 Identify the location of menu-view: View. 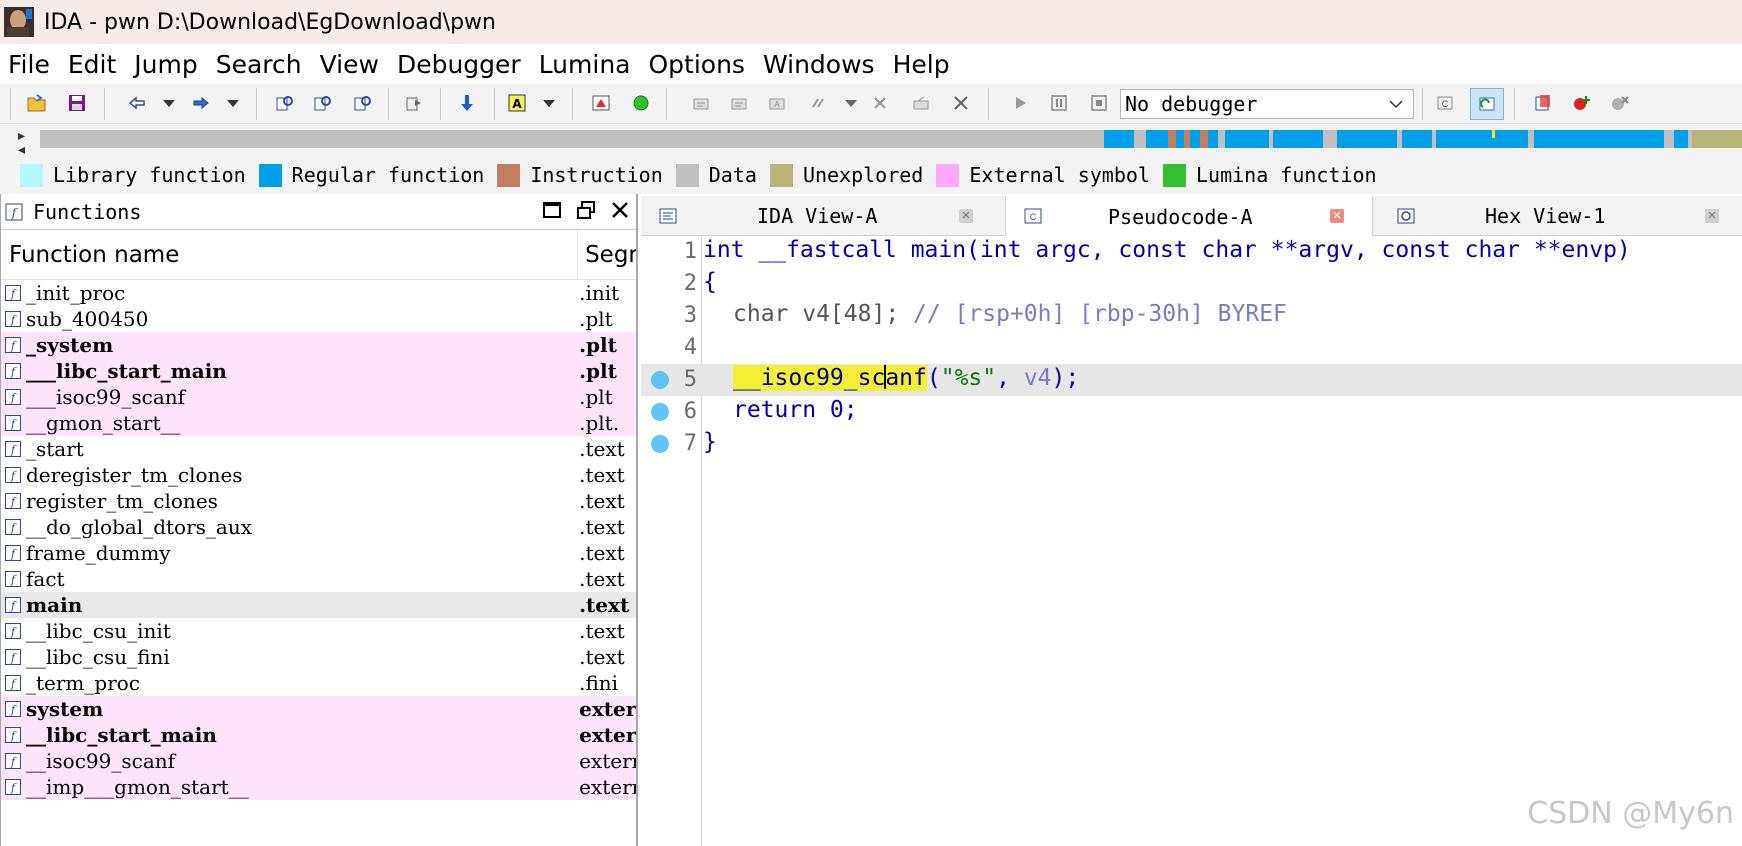
(349, 64).